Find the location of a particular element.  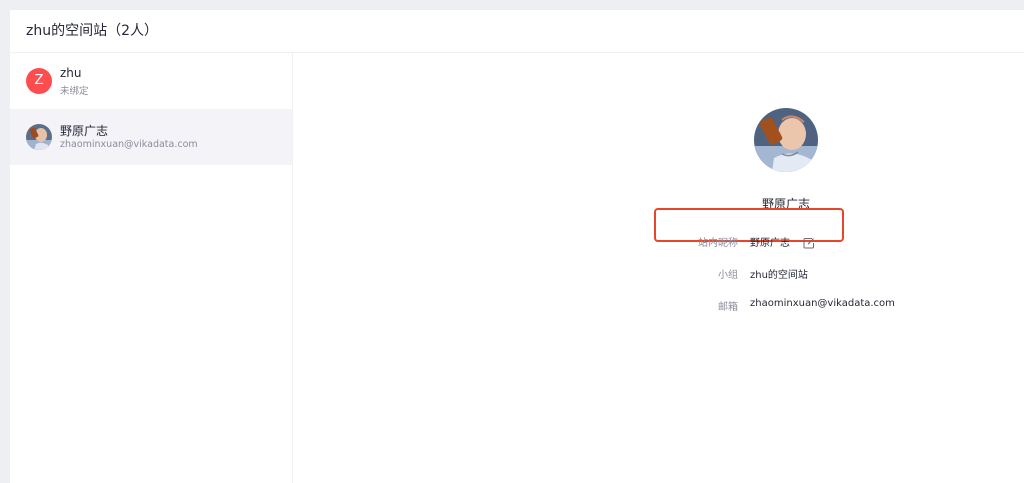

member-email: zhaominxuan@vikadata.com is located at coordinates (129, 144).